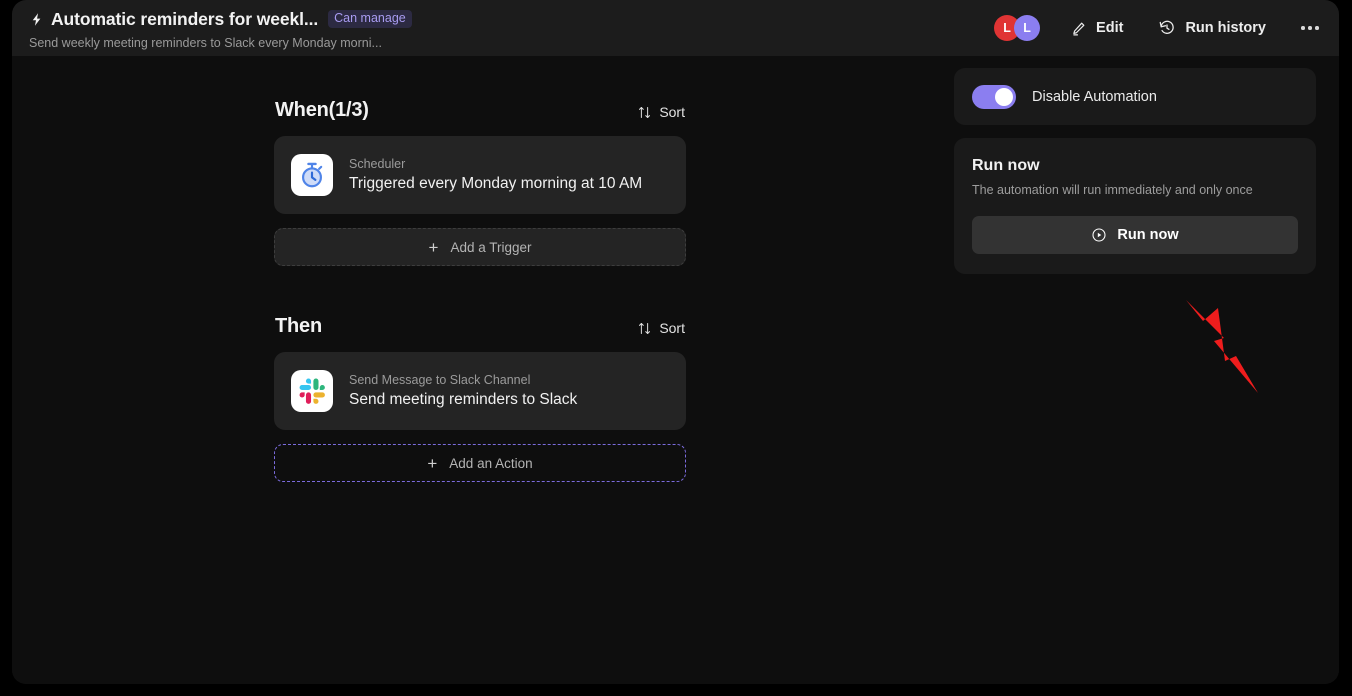  Describe the element at coordinates (312, 391) in the screenshot. I see `slack-icon` at that location.